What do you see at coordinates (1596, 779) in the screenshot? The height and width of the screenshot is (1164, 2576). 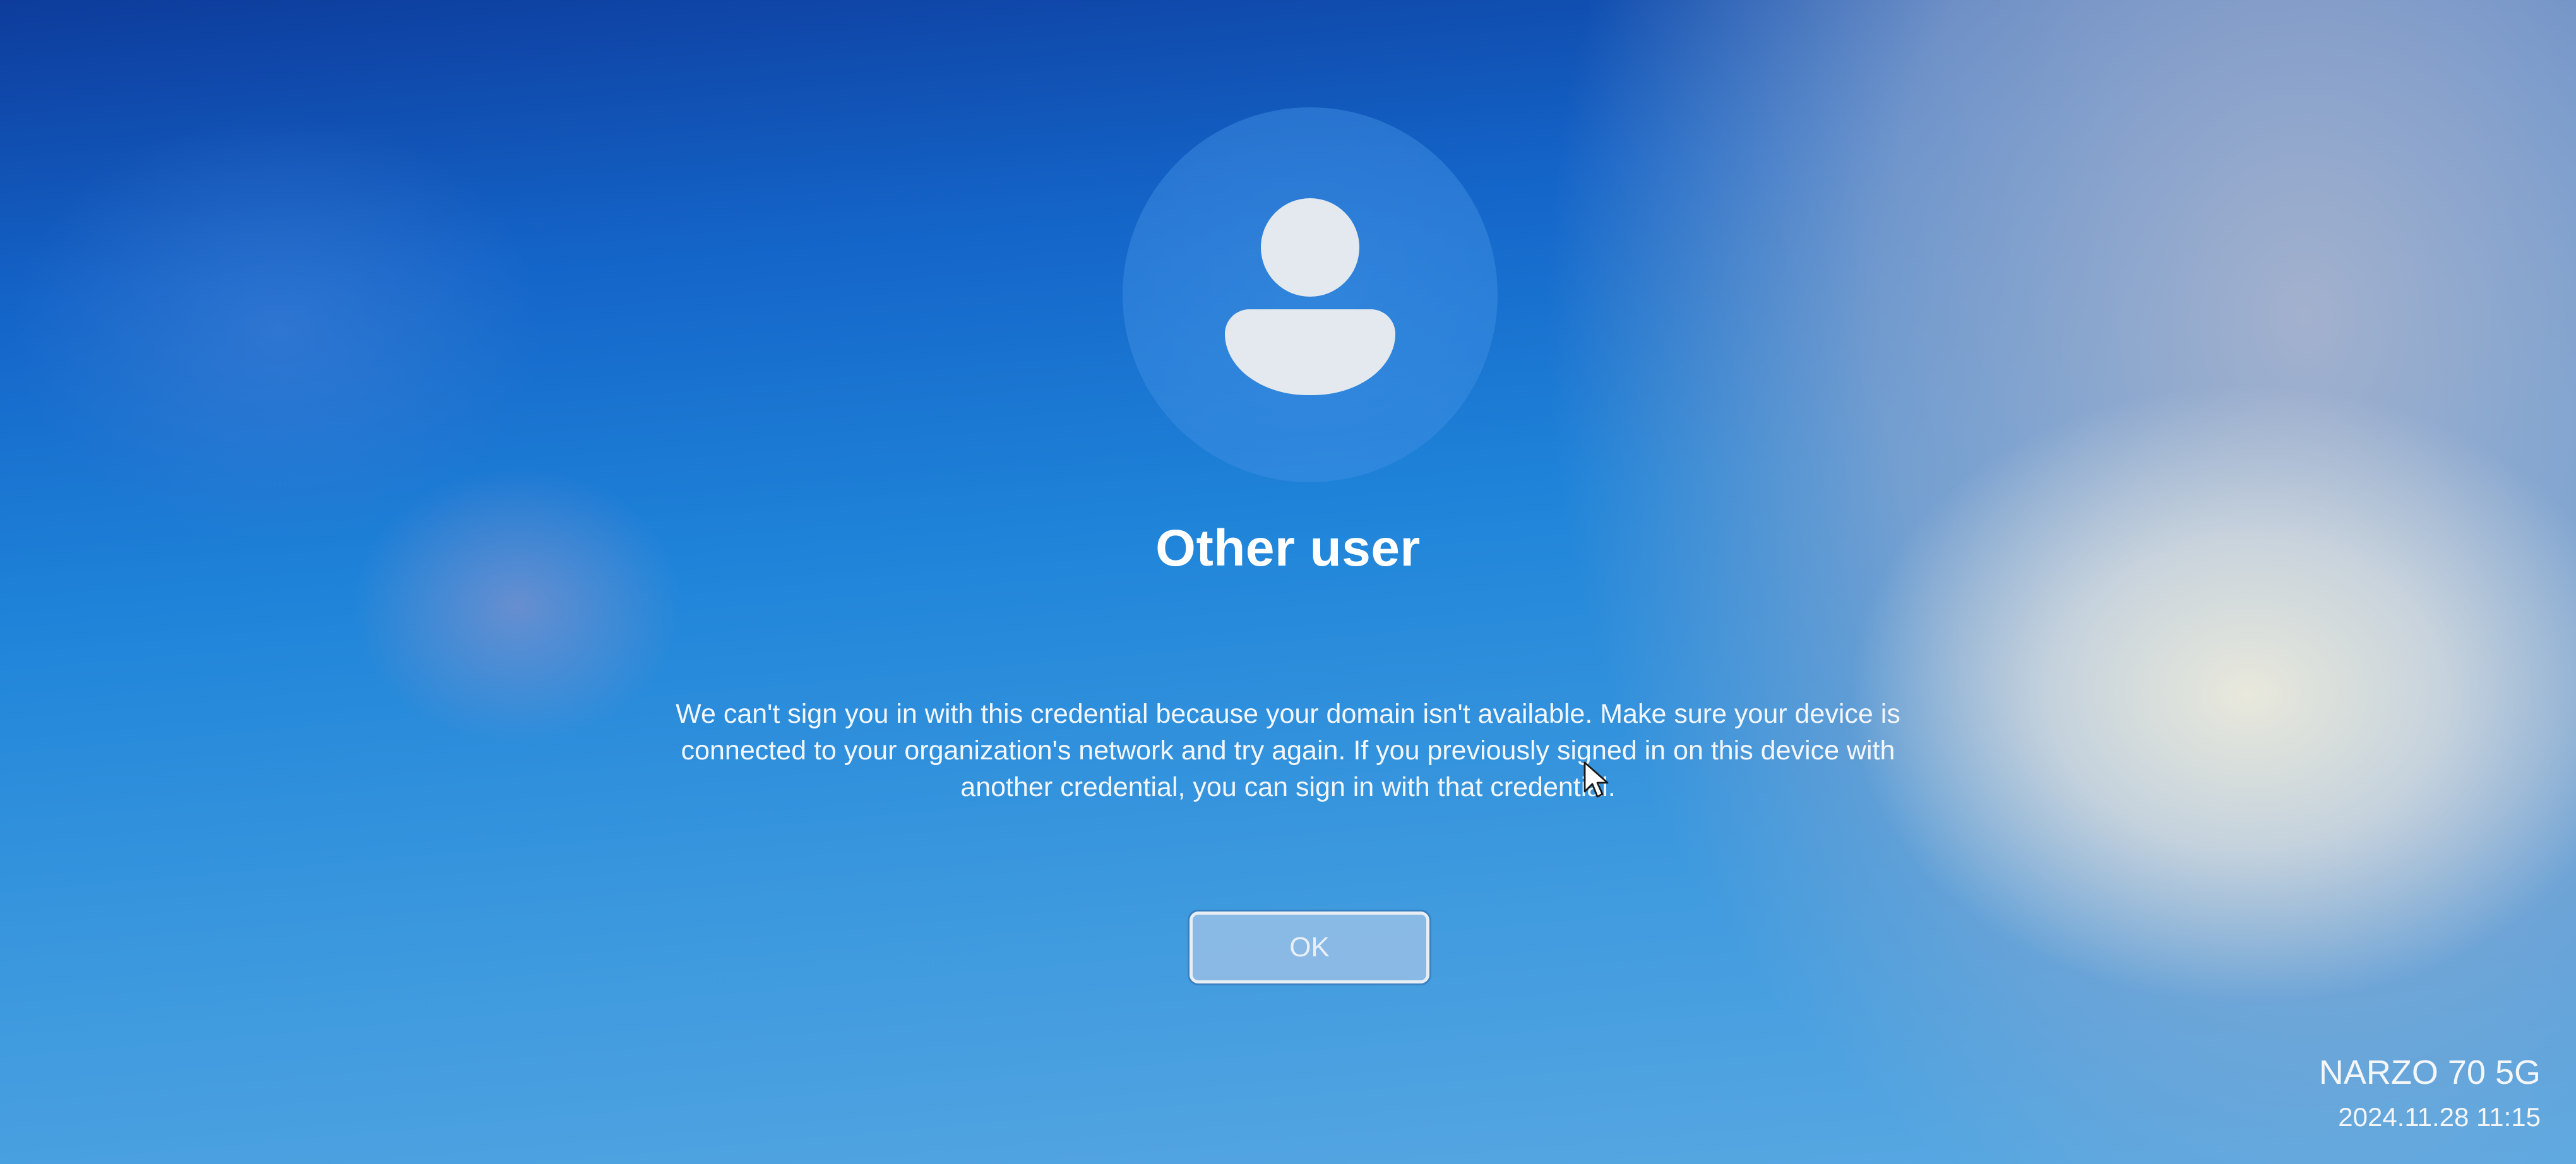 I see `mouse-pointer-icon` at bounding box center [1596, 779].